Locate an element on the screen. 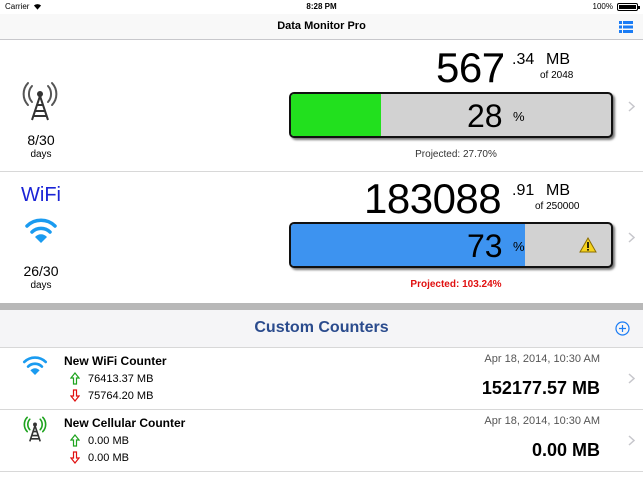  counter-upload: 0.00 MB is located at coordinates (108, 441).